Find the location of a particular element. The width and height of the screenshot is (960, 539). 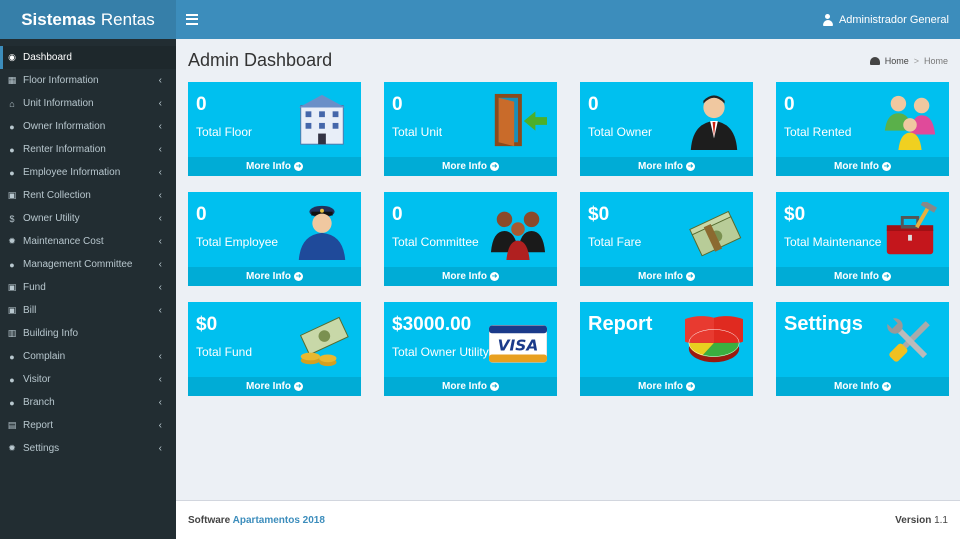

info-box-total-unit: 0 Total Unit More Info ➜ is located at coordinates (470, 129).